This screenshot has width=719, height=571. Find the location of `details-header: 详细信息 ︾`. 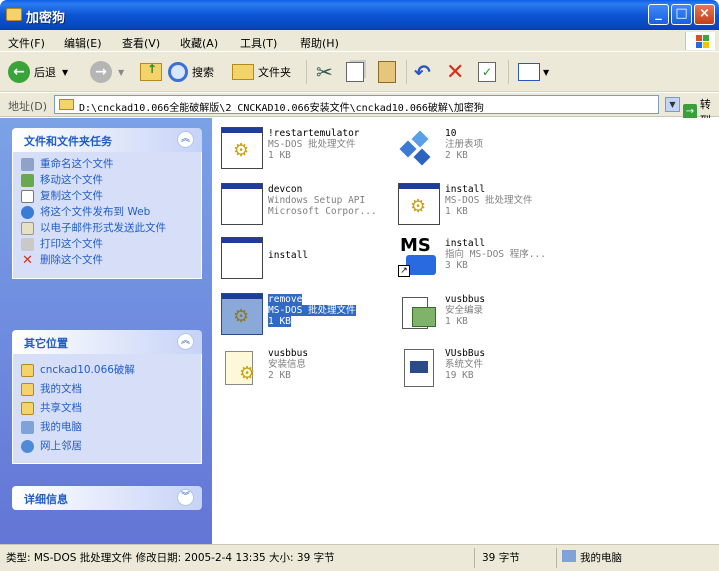

details-header: 详细信息 ︾ is located at coordinates (107, 498).